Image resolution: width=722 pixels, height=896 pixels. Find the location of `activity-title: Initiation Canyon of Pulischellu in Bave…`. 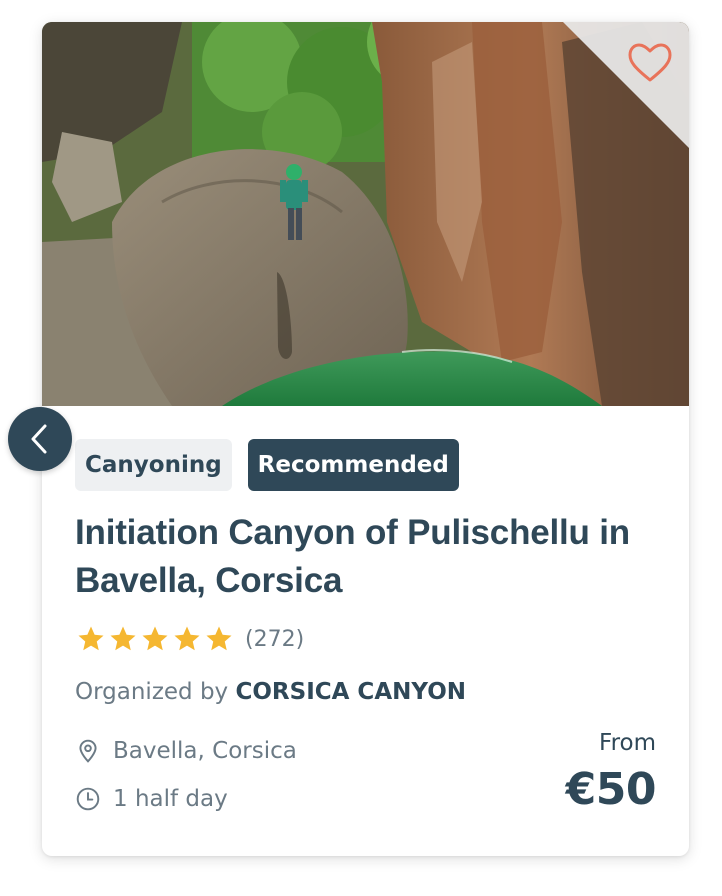

activity-title: Initiation Canyon of Pulischellu in Bave… is located at coordinates (370, 557).